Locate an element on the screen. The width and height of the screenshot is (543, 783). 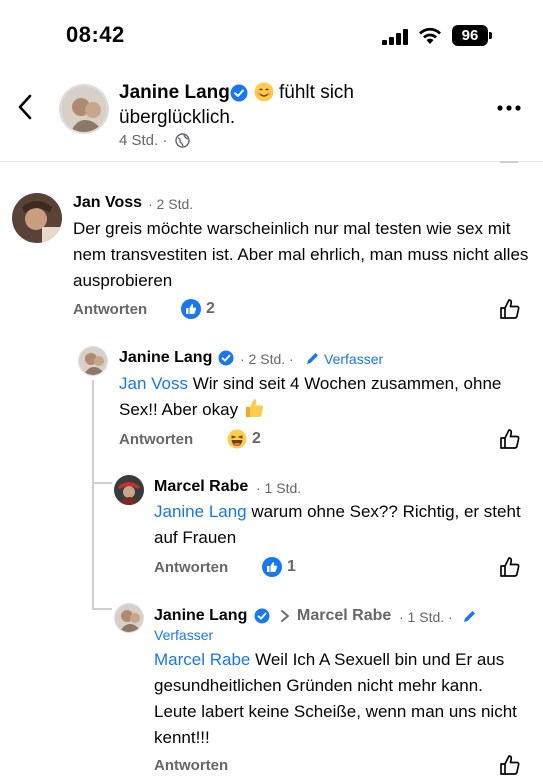
cellular-signal-icon is located at coordinates (395, 37).